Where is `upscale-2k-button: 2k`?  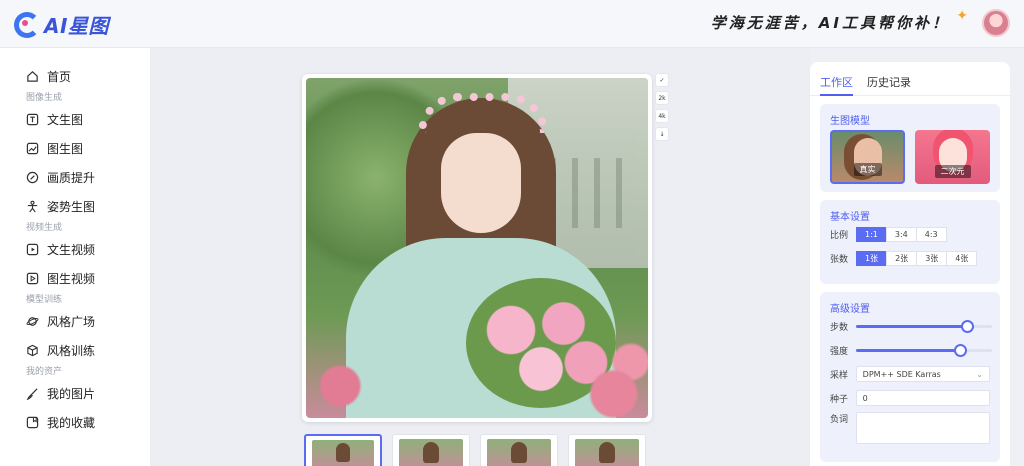 upscale-2k-button: 2k is located at coordinates (662, 98).